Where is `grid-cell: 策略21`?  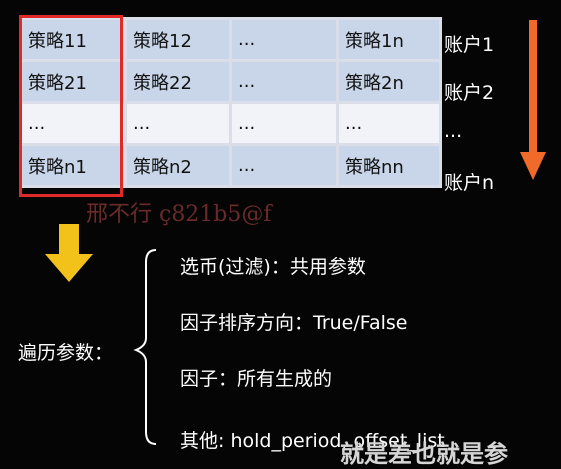
grid-cell: 策略21 is located at coordinates (73, 81).